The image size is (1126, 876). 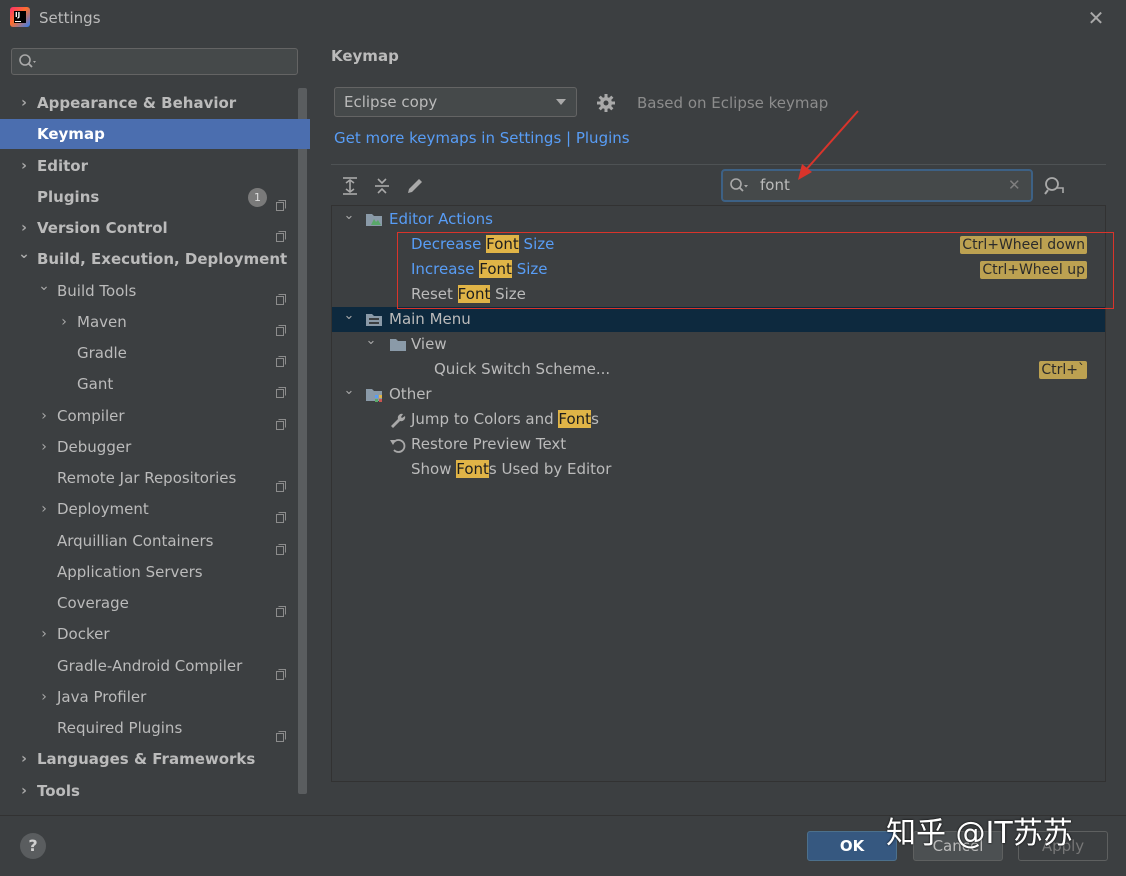 I want to click on sidebar-item-application-servers: Application Servers, so click(x=155, y=572).